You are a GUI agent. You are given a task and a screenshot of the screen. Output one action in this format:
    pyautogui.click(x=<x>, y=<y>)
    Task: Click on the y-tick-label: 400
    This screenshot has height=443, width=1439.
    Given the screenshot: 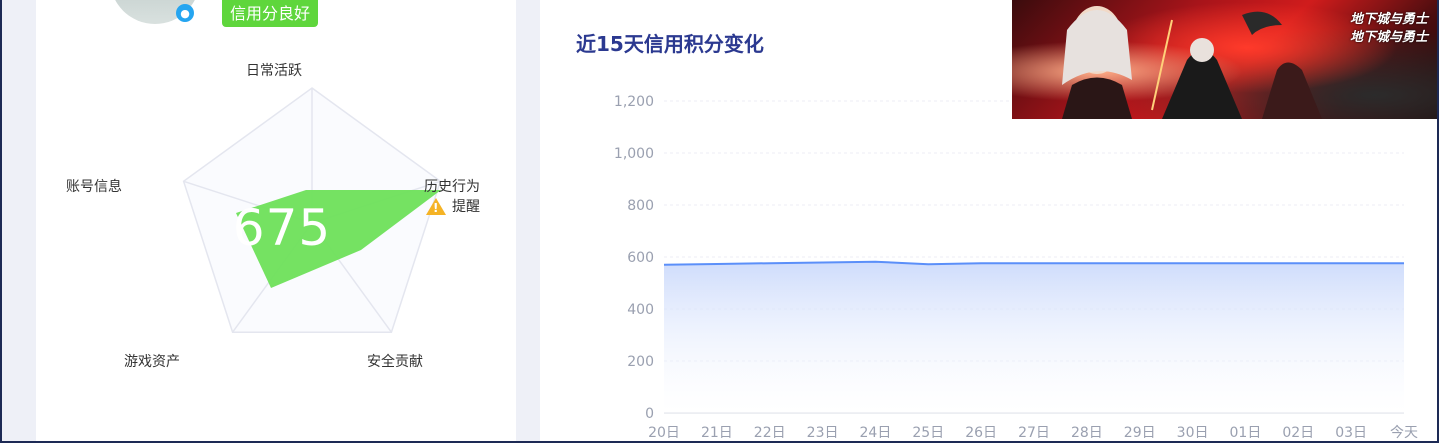 What is the action you would take?
    pyautogui.click(x=640, y=310)
    